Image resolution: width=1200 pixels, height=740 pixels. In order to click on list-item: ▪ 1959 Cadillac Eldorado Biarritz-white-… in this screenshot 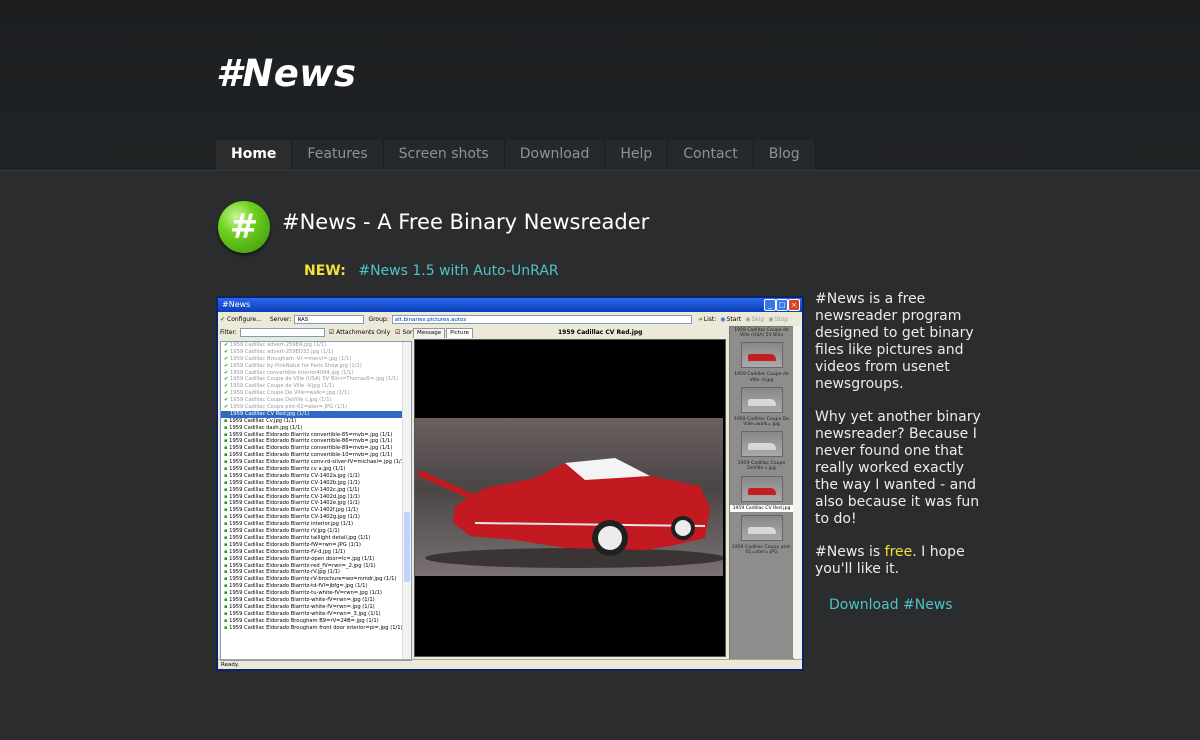, I will do `click(316, 607)`.